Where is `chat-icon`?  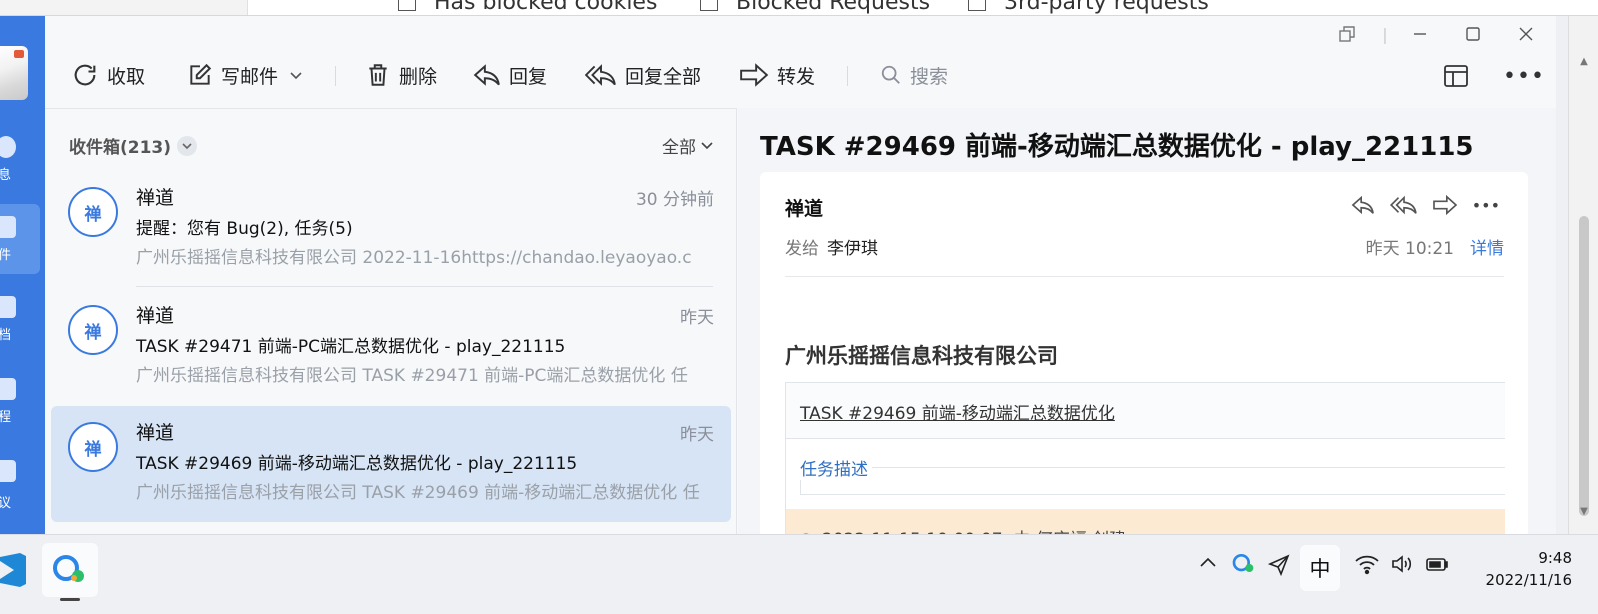
chat-icon is located at coordinates (8, 147).